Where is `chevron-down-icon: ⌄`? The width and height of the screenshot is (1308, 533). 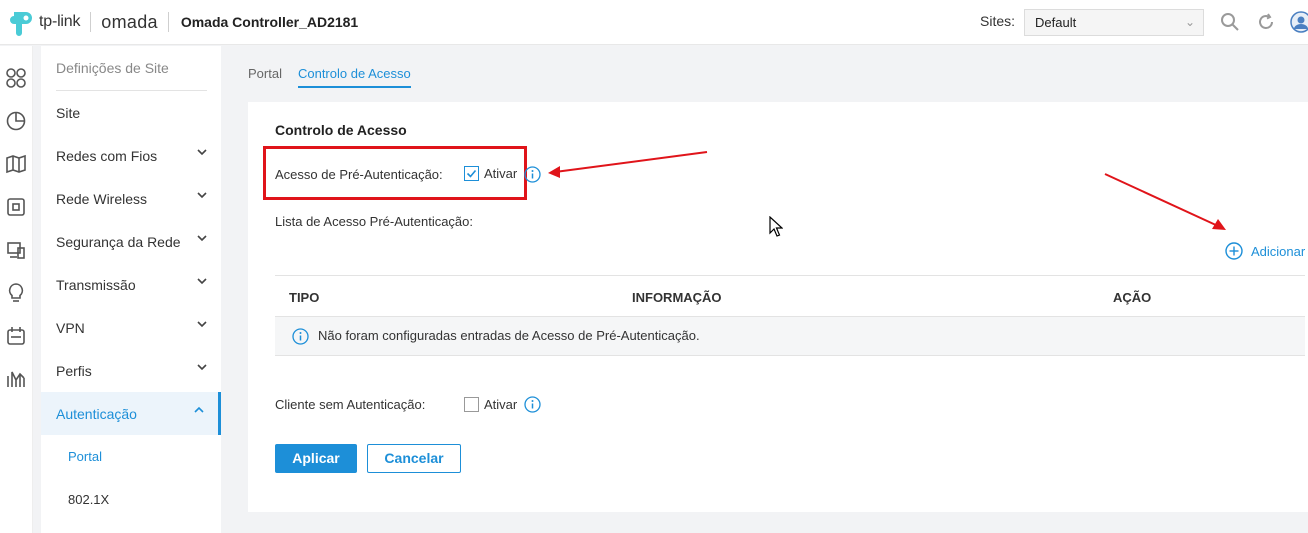
chevron-down-icon: ⌄ is located at coordinates (1189, 22).